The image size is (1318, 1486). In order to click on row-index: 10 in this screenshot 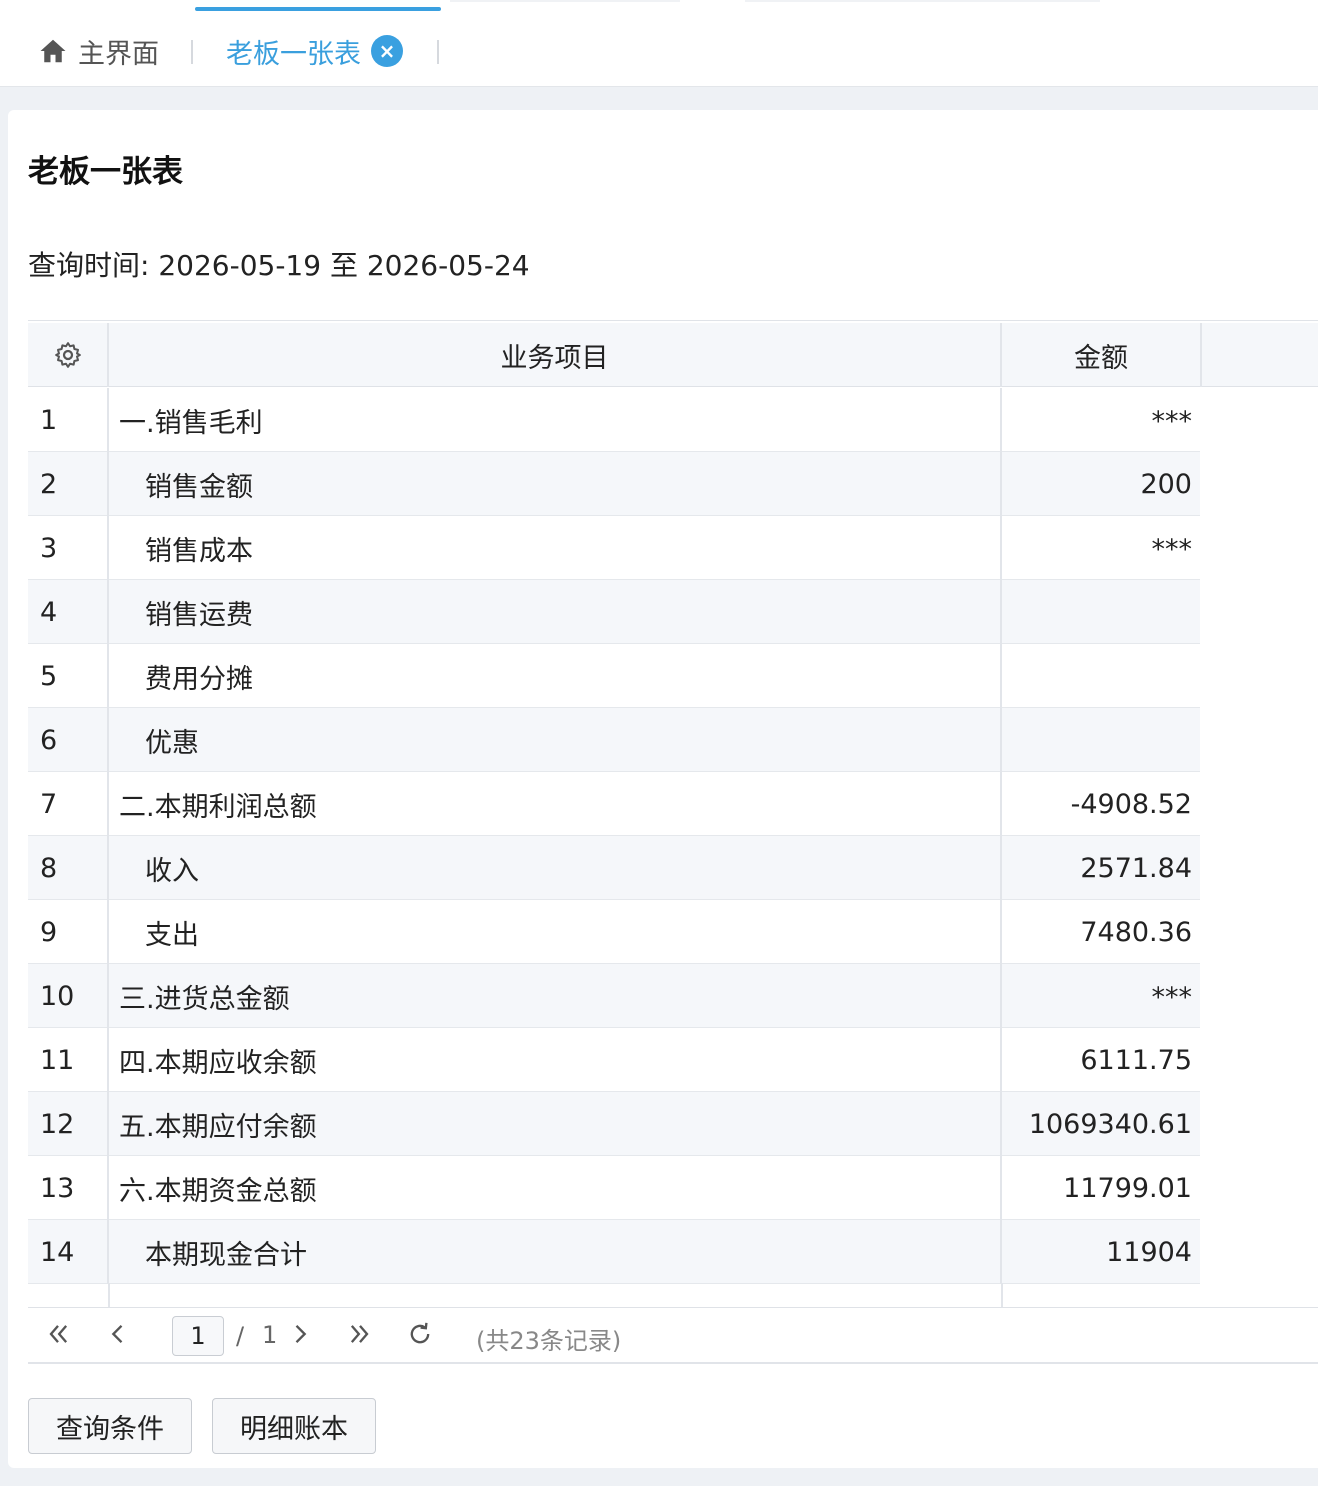, I will do `click(68, 996)`.